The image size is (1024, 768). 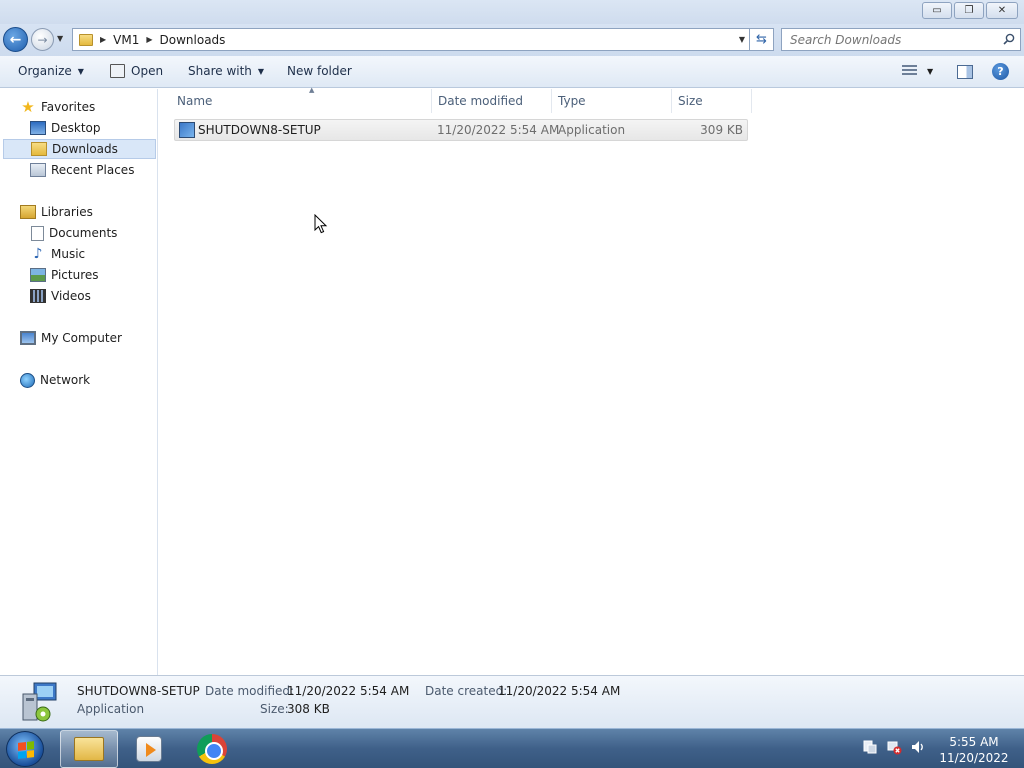 What do you see at coordinates (909, 71) in the screenshot?
I see `view-list-icon` at bounding box center [909, 71].